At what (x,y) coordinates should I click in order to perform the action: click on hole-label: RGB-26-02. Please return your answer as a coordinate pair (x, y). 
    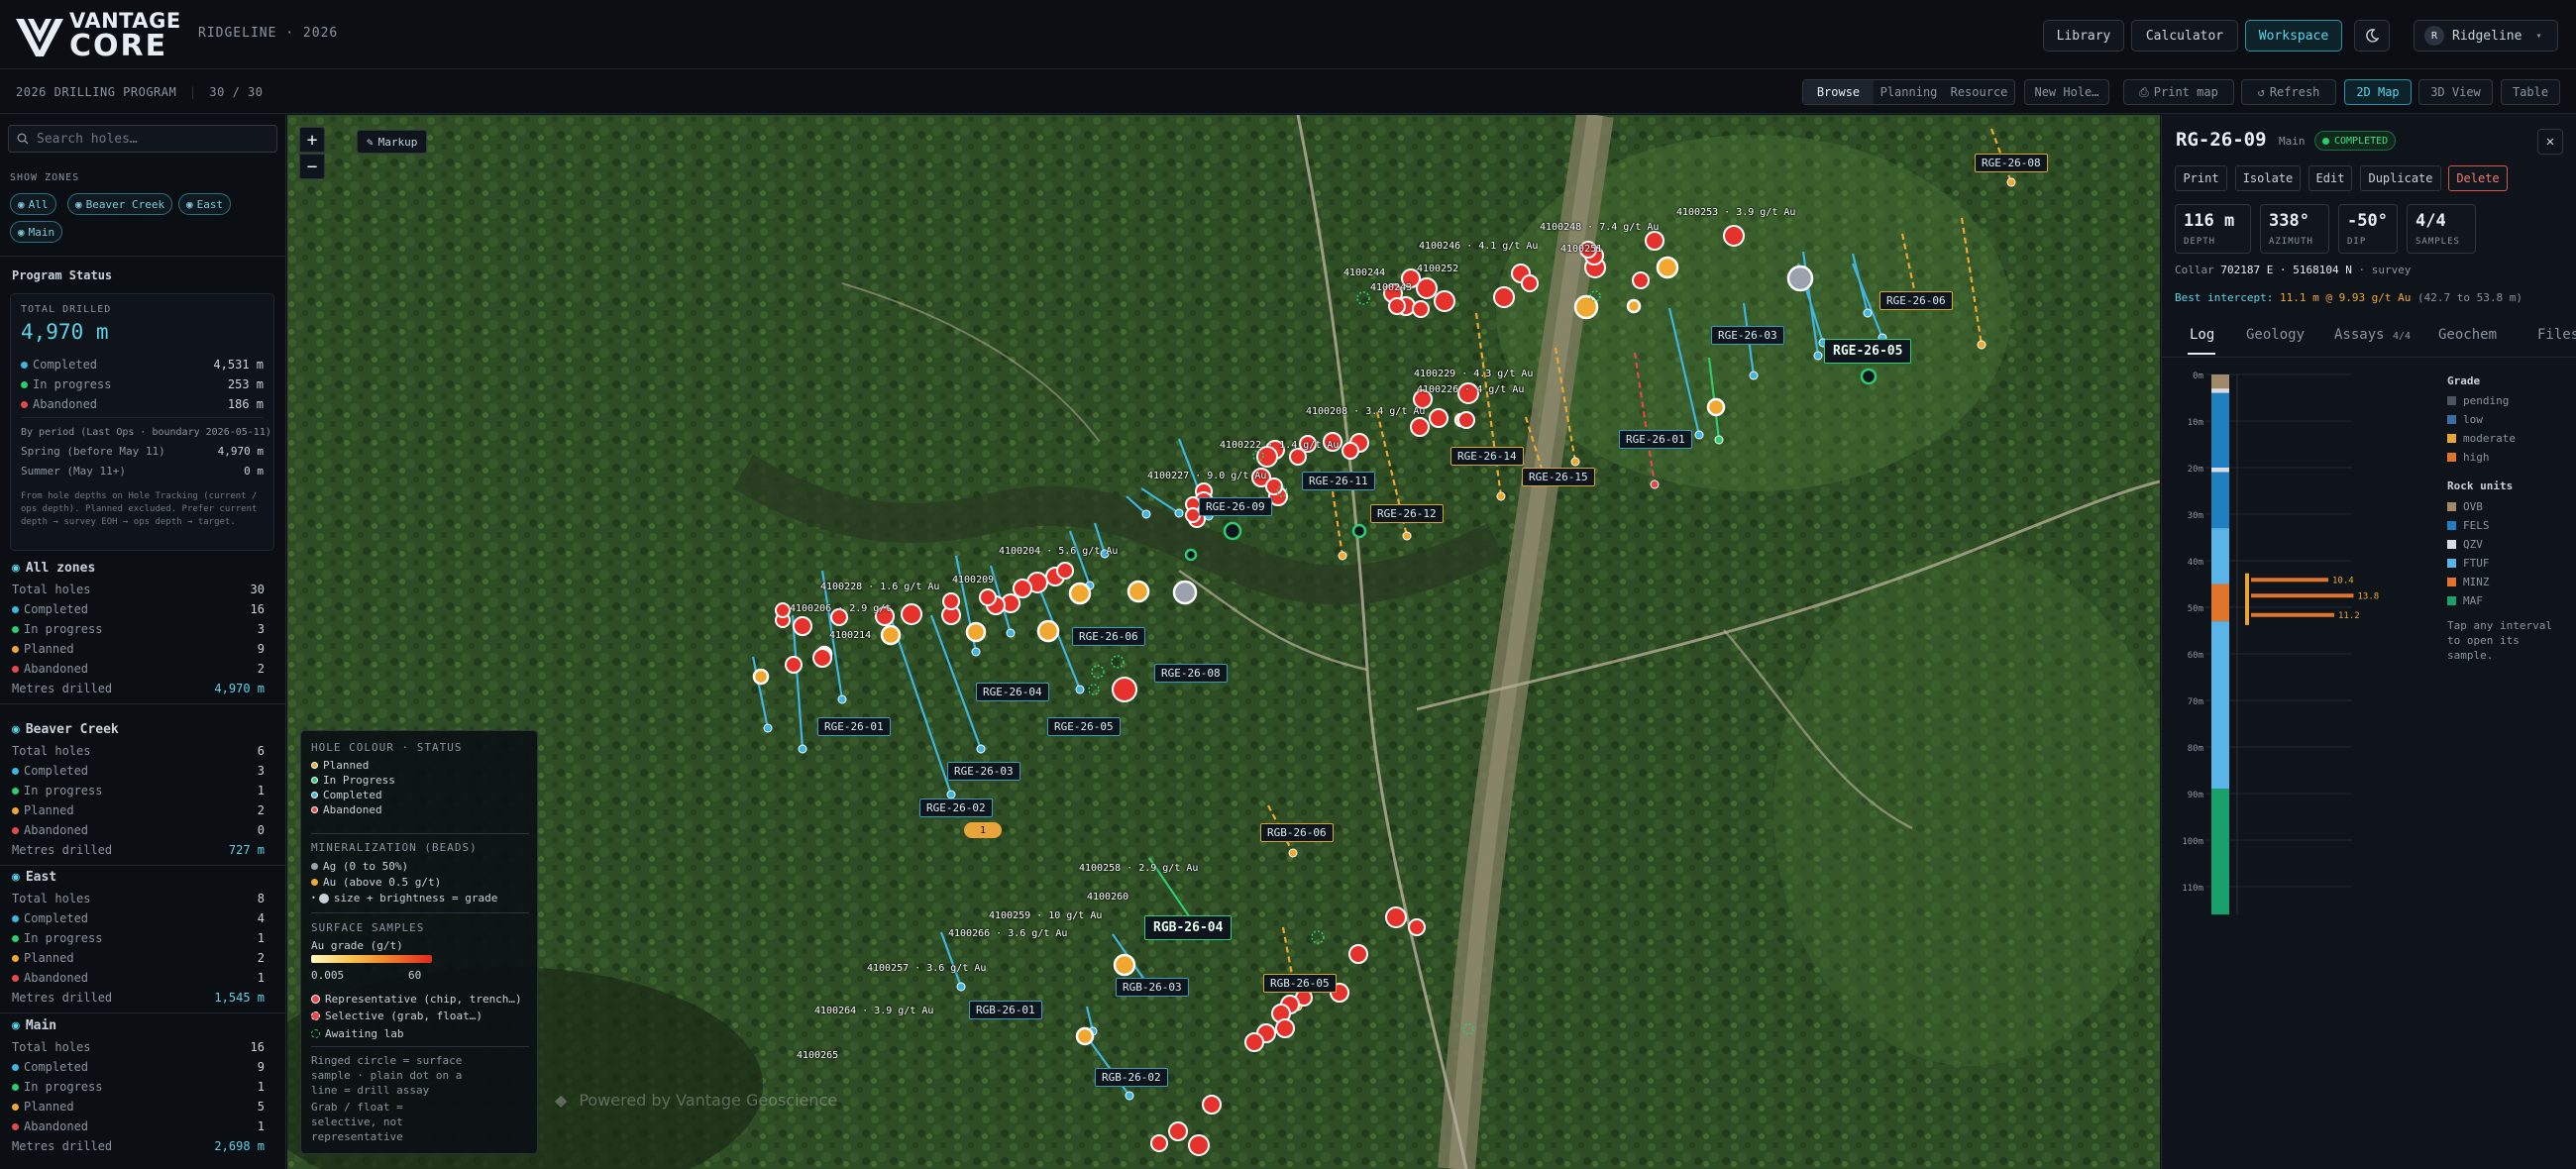
    Looking at the image, I should click on (1131, 1077).